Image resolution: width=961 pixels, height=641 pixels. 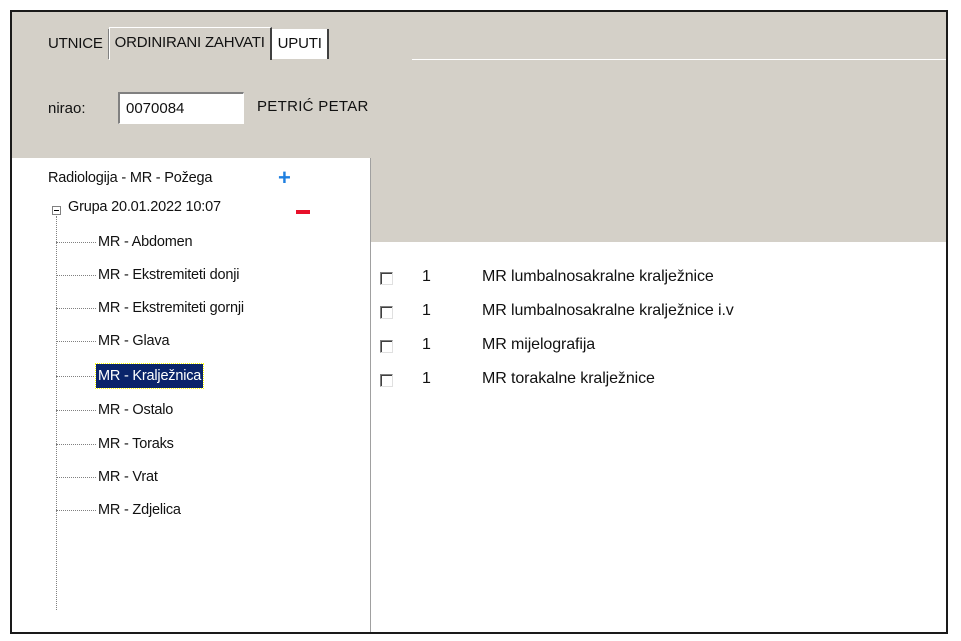 I want to click on tab-strip: UTNICE ORDINIRANI ZAHVATI UPUTI, so click(x=170, y=43).